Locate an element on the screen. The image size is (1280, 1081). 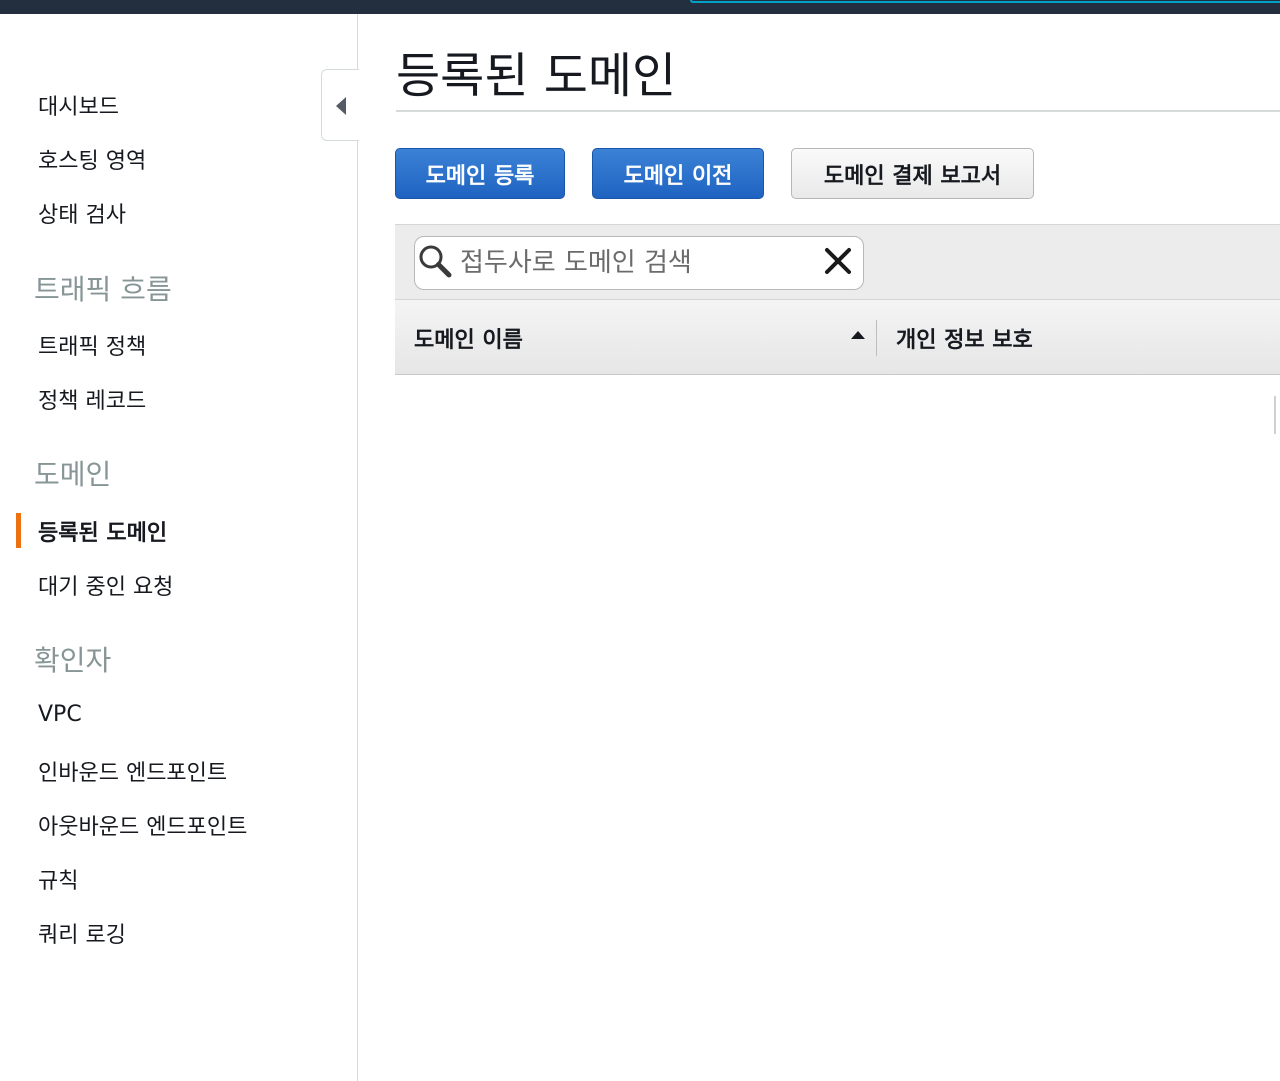
close-icon is located at coordinates (838, 261).